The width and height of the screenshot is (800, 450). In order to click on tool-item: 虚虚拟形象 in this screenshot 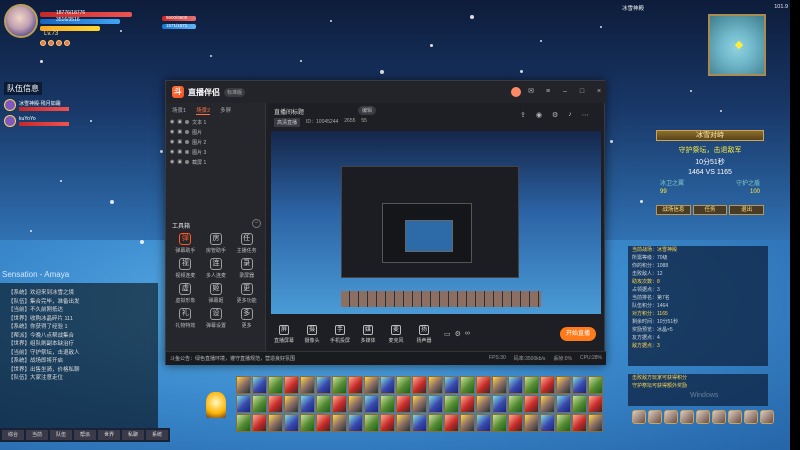, I will do `click(185, 293)`.